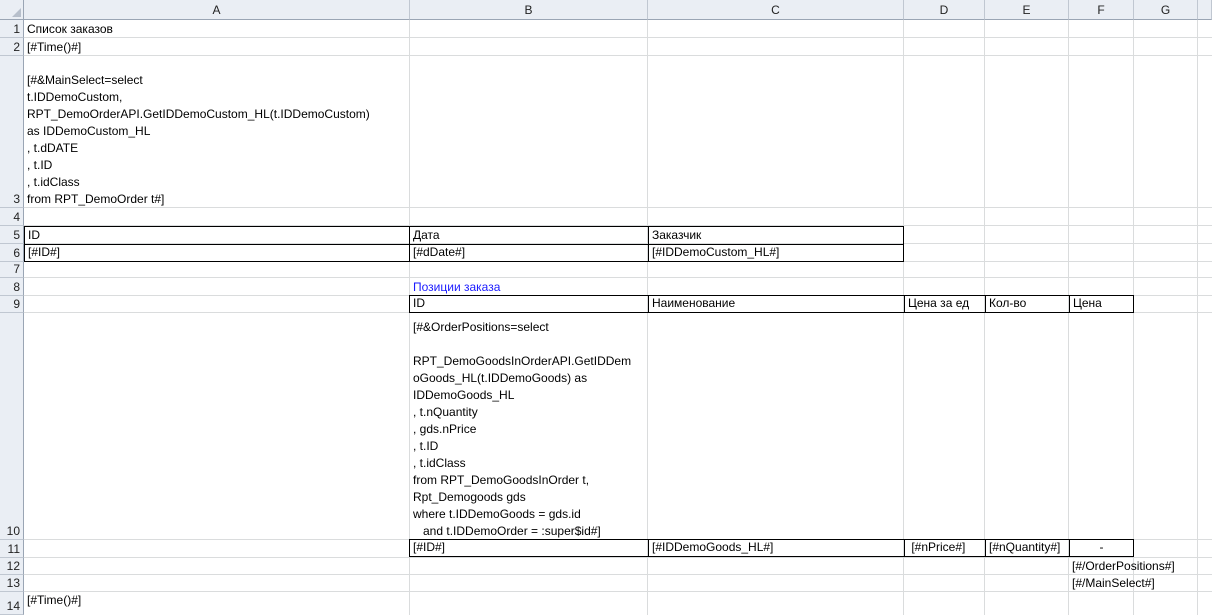 The height and width of the screenshot is (615, 1212). What do you see at coordinates (529, 287) in the screenshot?
I see `cell-b8: Позиции заказа` at bounding box center [529, 287].